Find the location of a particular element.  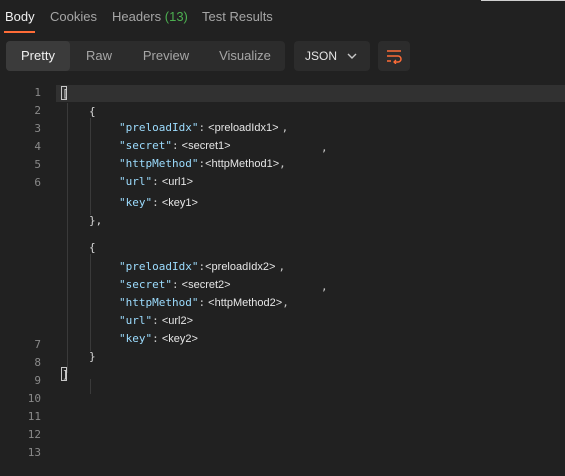

wrap-lines-icon is located at coordinates (394, 57).